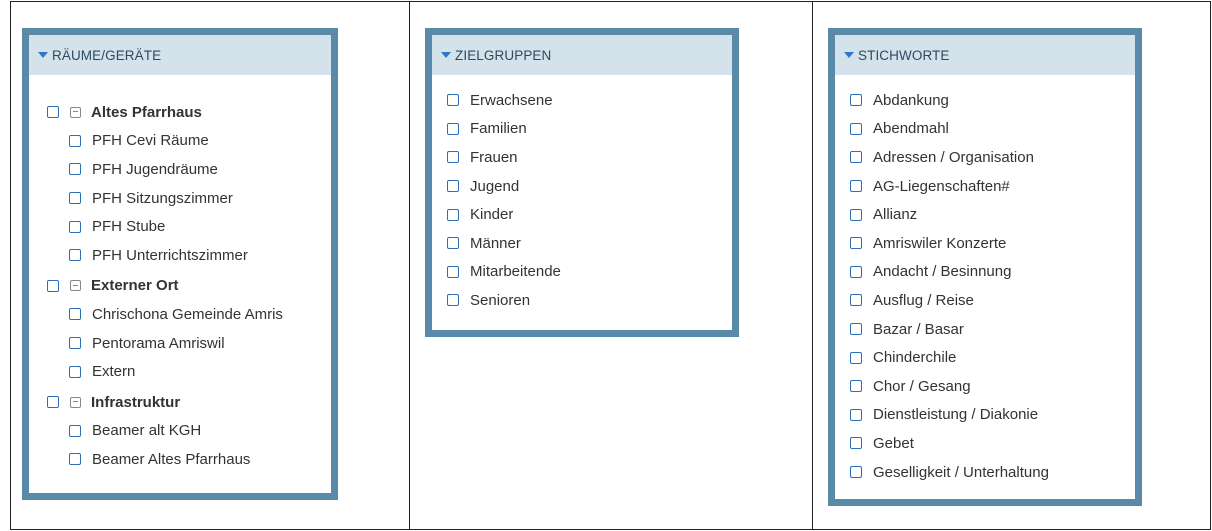 This screenshot has width=1212, height=531. I want to click on checkbox-label: PFH Unterrichtszimmer, so click(170, 255).